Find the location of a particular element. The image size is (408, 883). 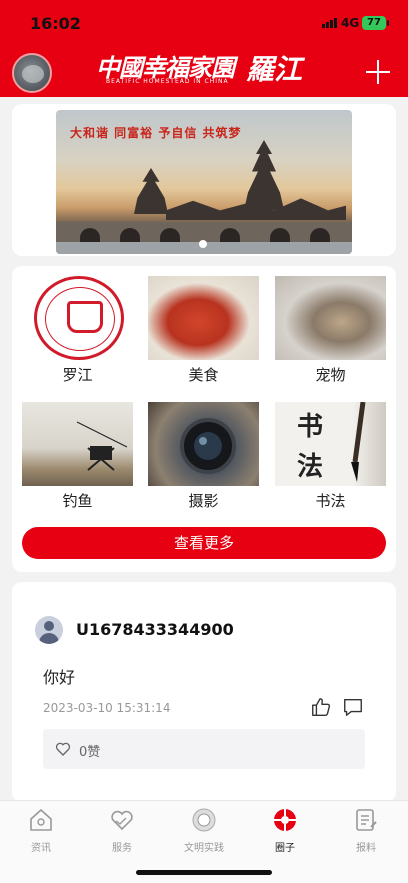

signal-icon is located at coordinates (329, 23).